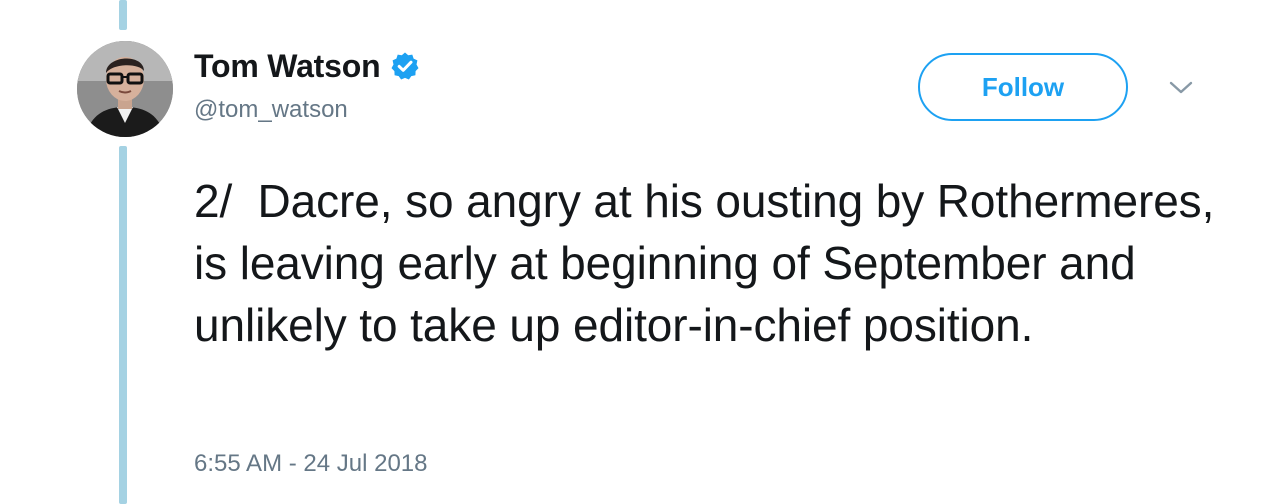  I want to click on author-name-row: Tom Watson, so click(307, 66).